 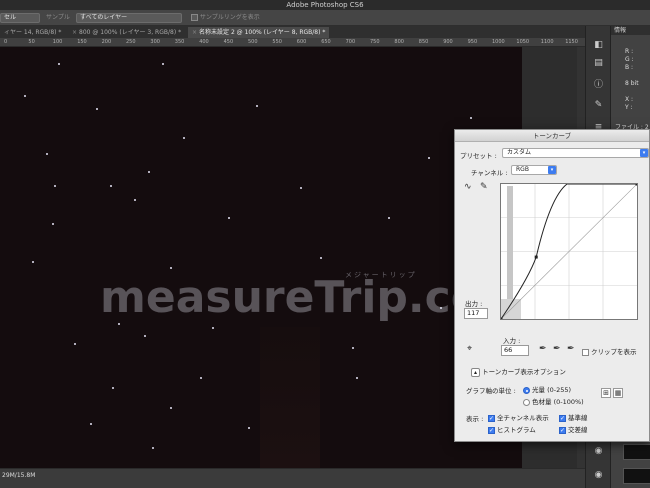 I want to click on show-histogram-option: ✓ ヒストグラム, so click(x=512, y=429).